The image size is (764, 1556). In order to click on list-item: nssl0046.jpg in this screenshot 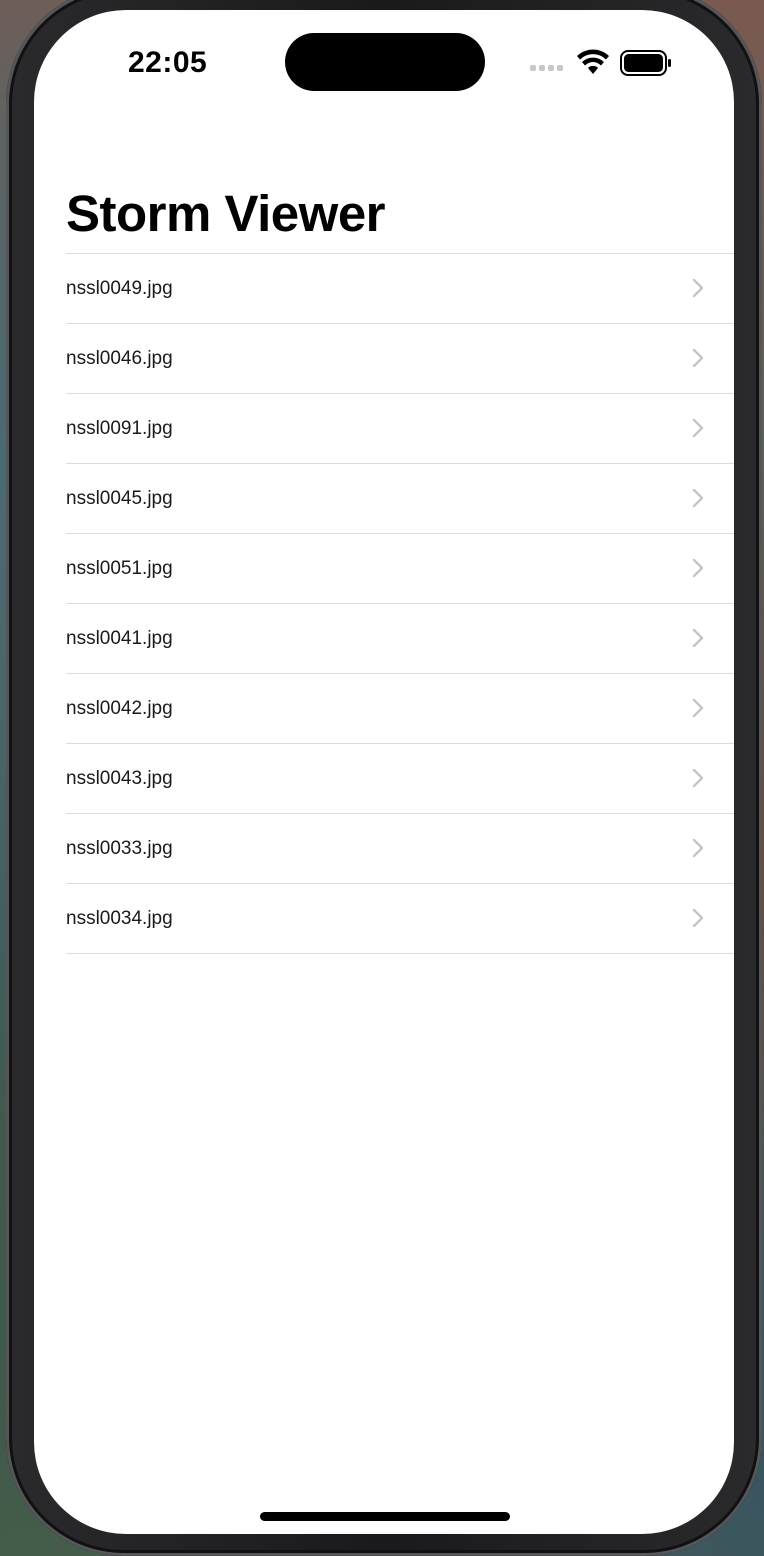, I will do `click(400, 359)`.